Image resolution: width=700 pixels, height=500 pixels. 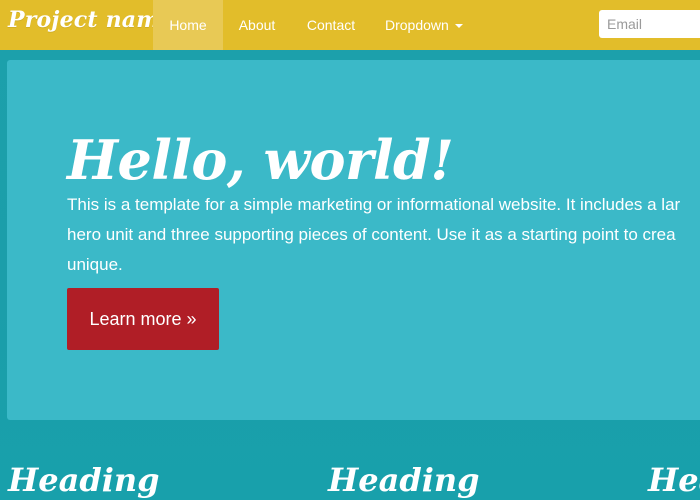 I want to click on brand-logo: Project name, so click(x=91, y=20).